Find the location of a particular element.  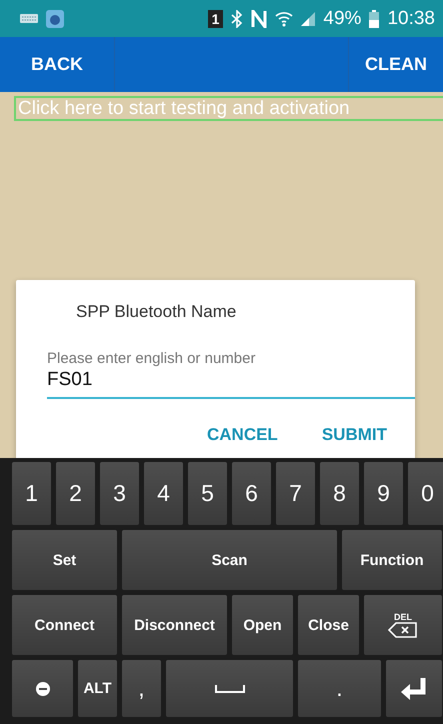

keyboard-key: , is located at coordinates (141, 688).